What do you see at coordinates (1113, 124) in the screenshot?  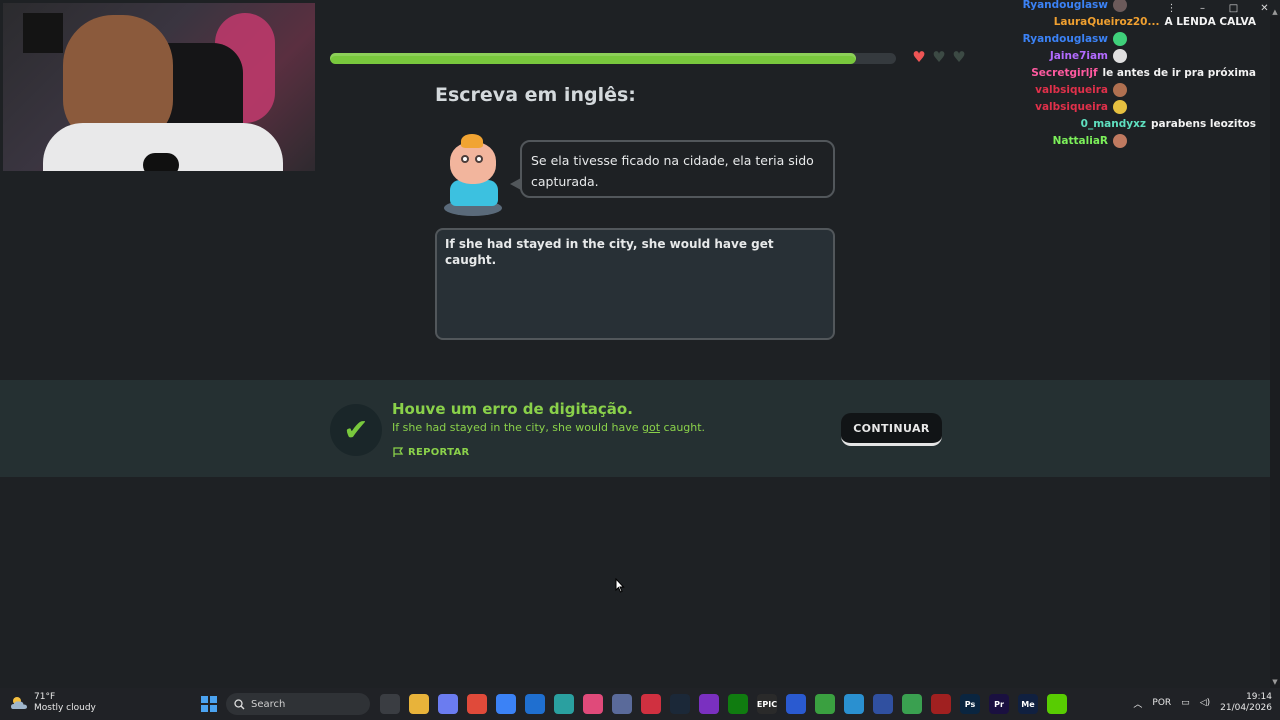 I see `chat-username: 0_mandyxz` at bounding box center [1113, 124].